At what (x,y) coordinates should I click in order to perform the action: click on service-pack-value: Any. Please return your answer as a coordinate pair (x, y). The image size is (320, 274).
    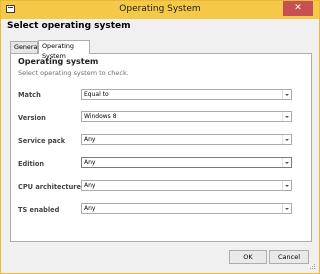
    Looking at the image, I should click on (90, 139).